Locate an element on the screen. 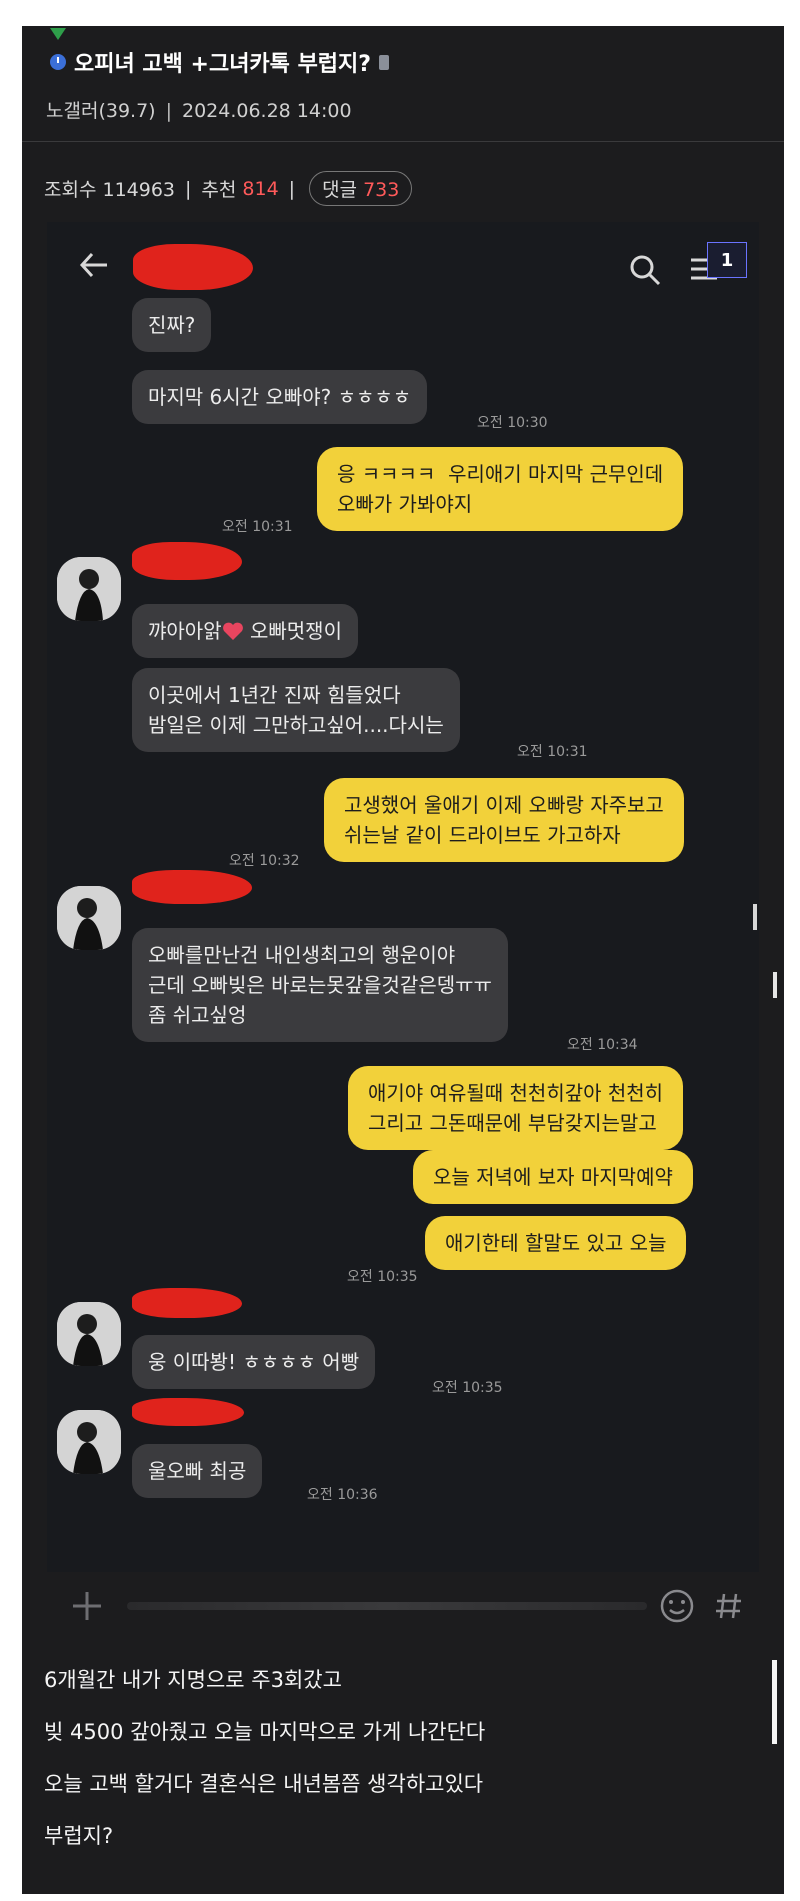 The image size is (800, 1901). chat-message-in: 꺄아아앍 오빠멋쟁이 is located at coordinates (245, 631).